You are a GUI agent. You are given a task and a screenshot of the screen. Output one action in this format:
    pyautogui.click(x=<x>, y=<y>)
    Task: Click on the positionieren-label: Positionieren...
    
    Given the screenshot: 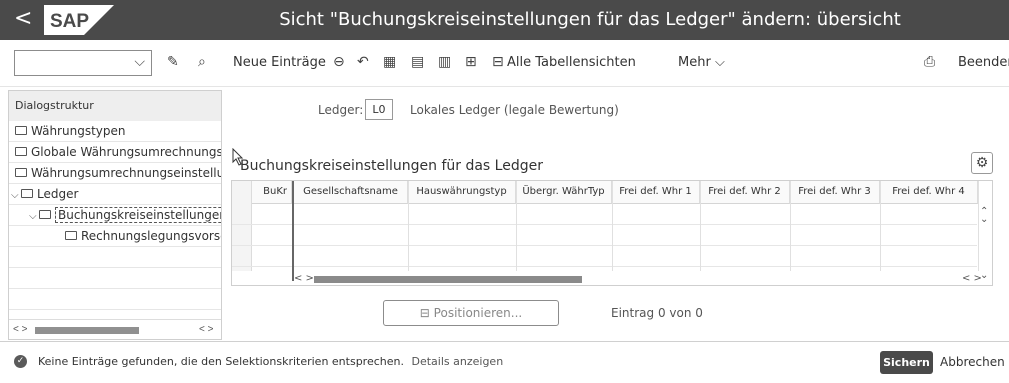 What is the action you would take?
    pyautogui.click(x=478, y=313)
    